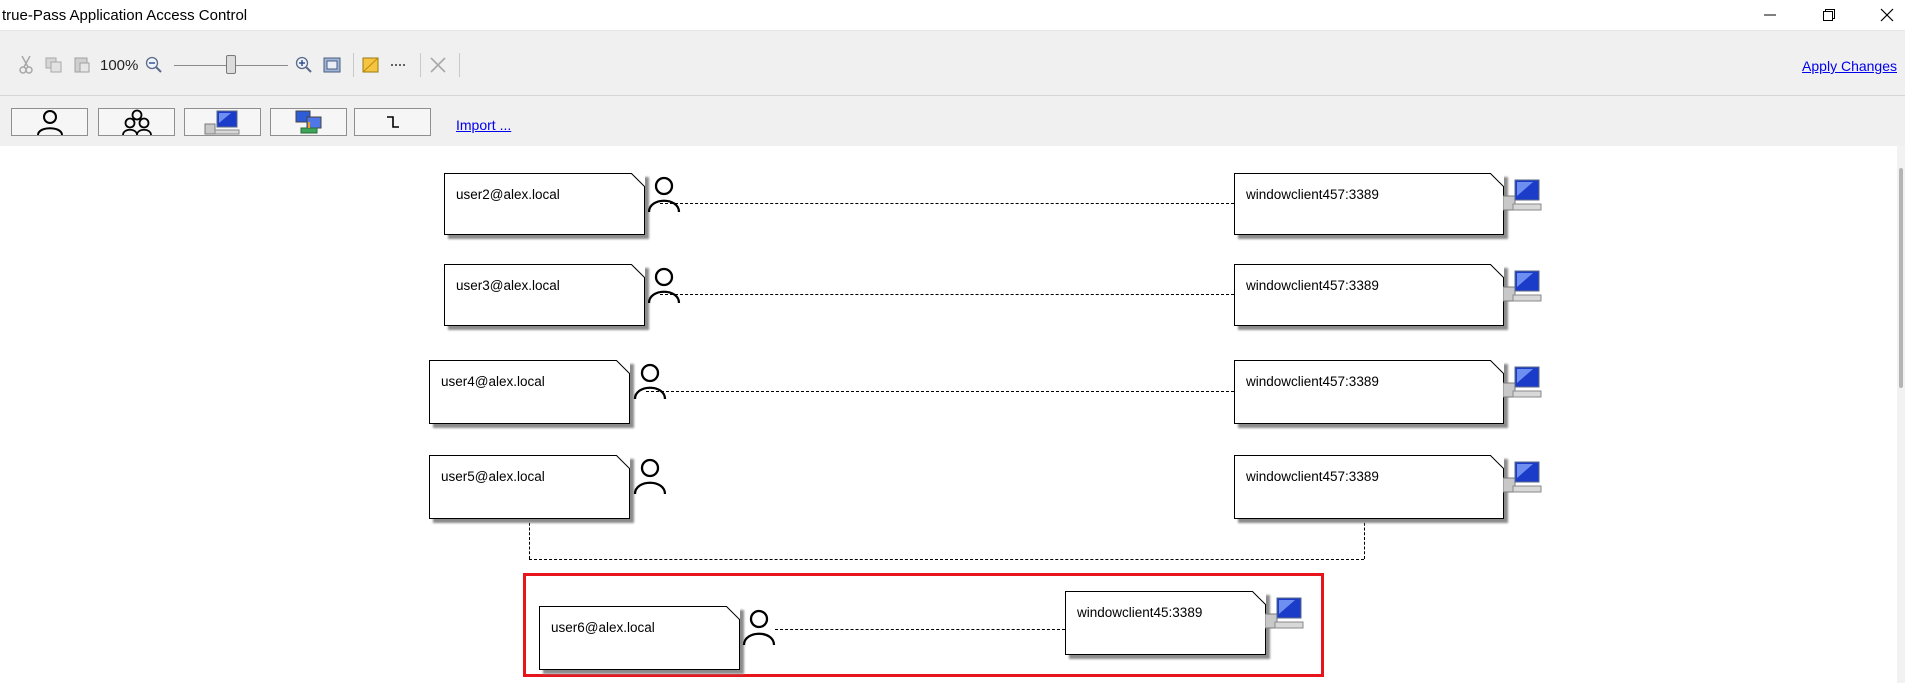  I want to click on user-note: user2@alex.local, so click(544, 204).